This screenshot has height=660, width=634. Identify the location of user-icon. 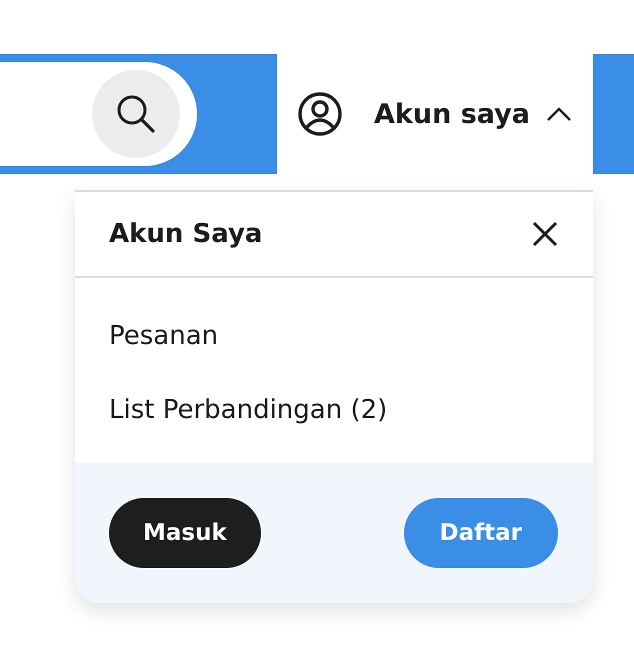
(320, 114).